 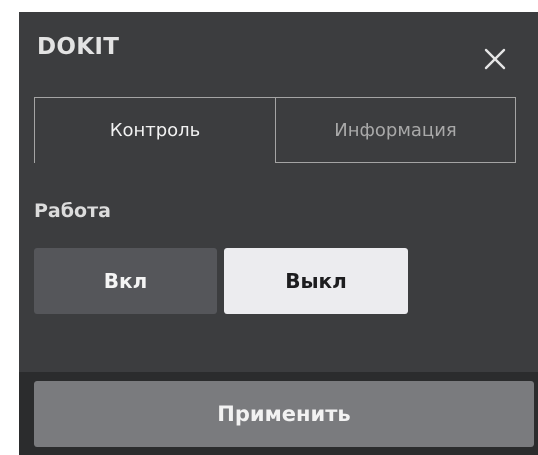 I want to click on tab-control-label: Контроль, so click(x=155, y=130).